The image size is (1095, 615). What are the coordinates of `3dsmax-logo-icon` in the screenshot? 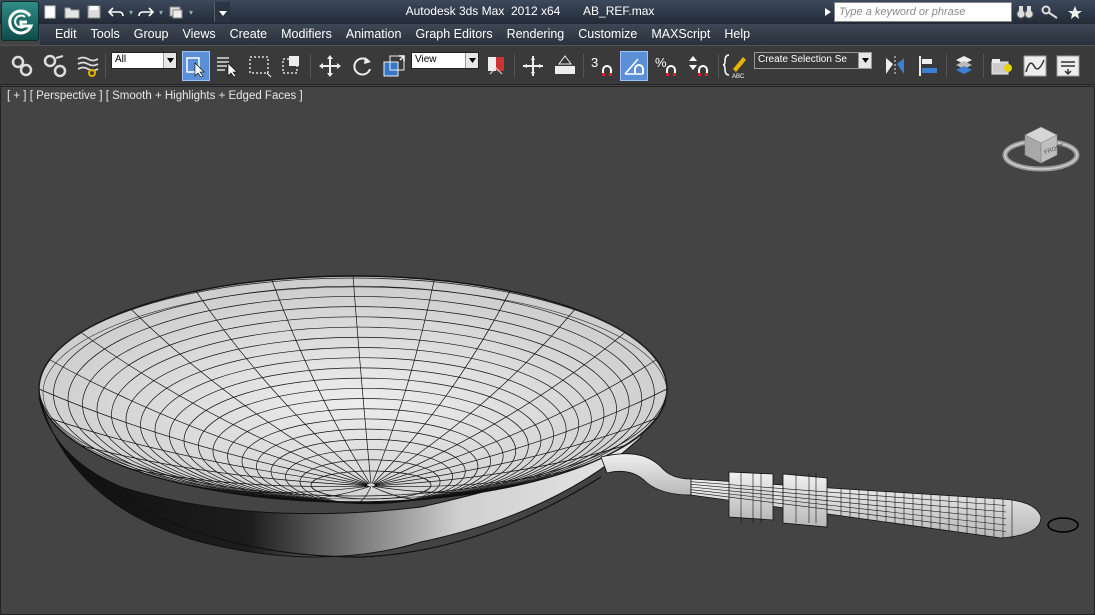 It's located at (21, 22).